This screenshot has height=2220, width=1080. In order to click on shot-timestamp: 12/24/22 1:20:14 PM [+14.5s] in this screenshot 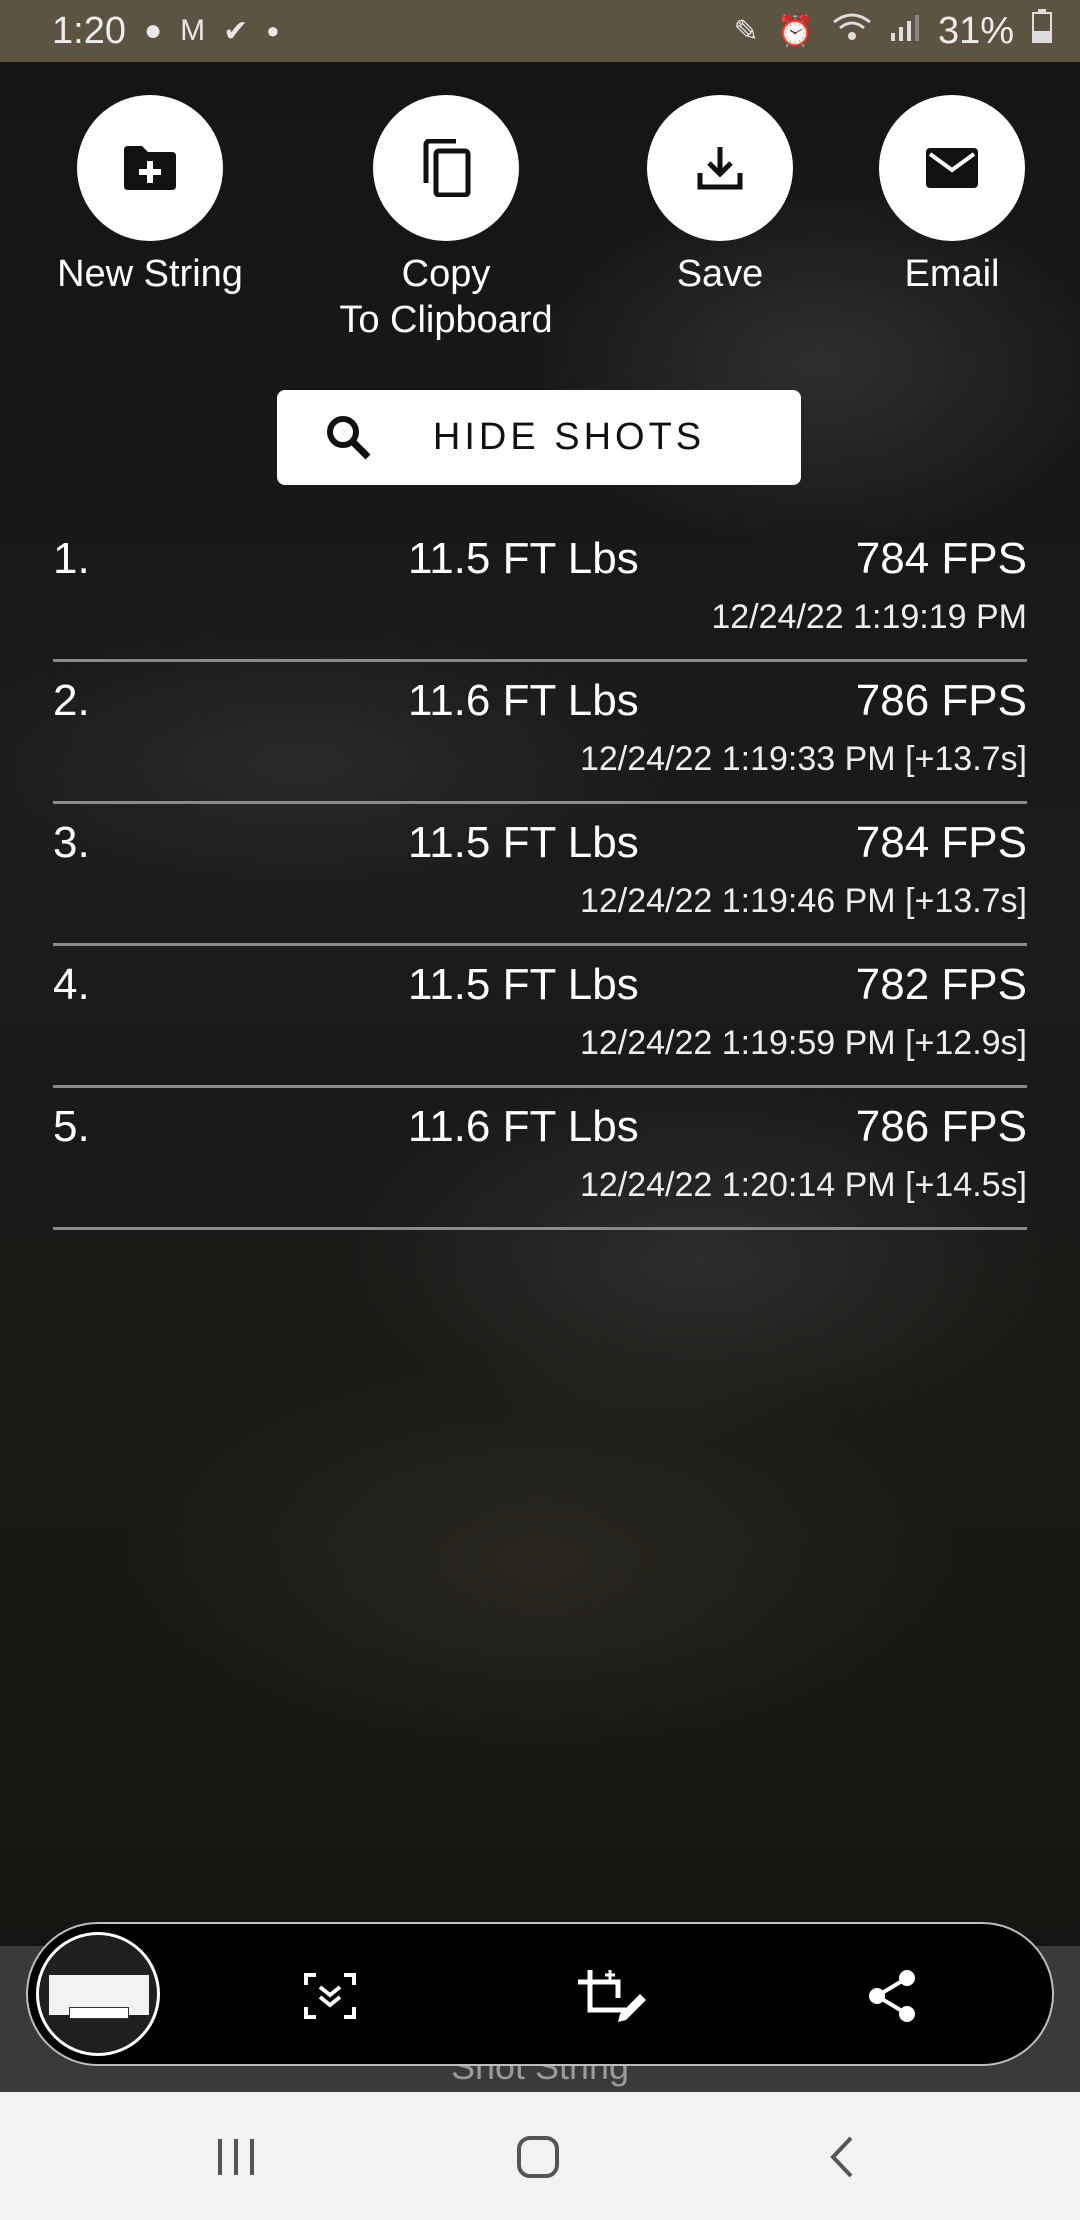, I will do `click(803, 1185)`.